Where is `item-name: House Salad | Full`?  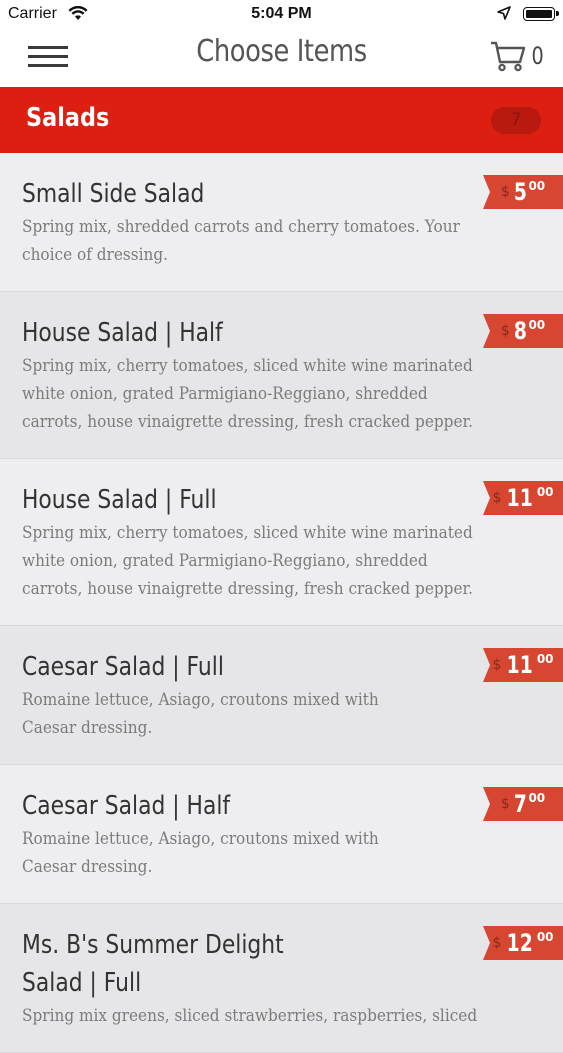
item-name: House Salad | Full is located at coordinates (119, 500).